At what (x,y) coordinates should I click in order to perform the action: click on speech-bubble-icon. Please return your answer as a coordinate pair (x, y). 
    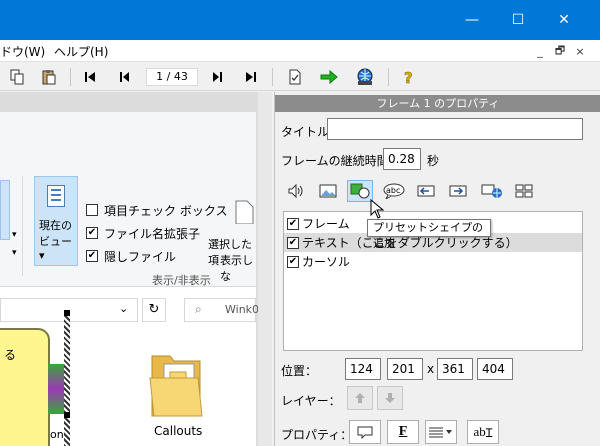
    Looking at the image, I should click on (365, 432).